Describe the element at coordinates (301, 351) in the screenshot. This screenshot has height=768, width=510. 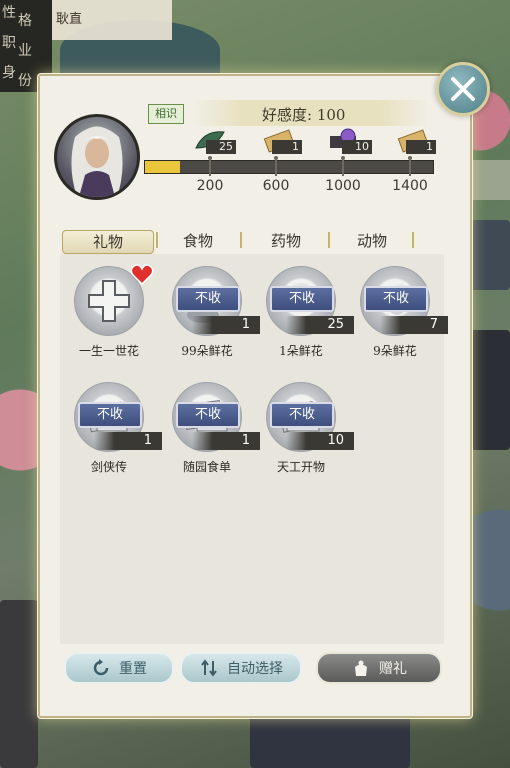
I see `item-name: 1朵鲜花` at that location.